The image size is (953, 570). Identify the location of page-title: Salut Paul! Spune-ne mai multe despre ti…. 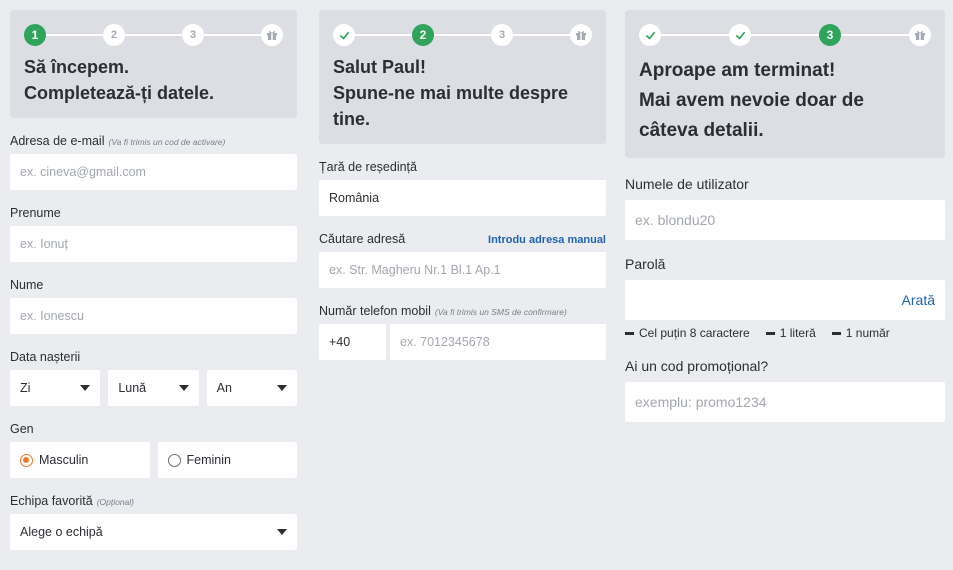
(451, 93).